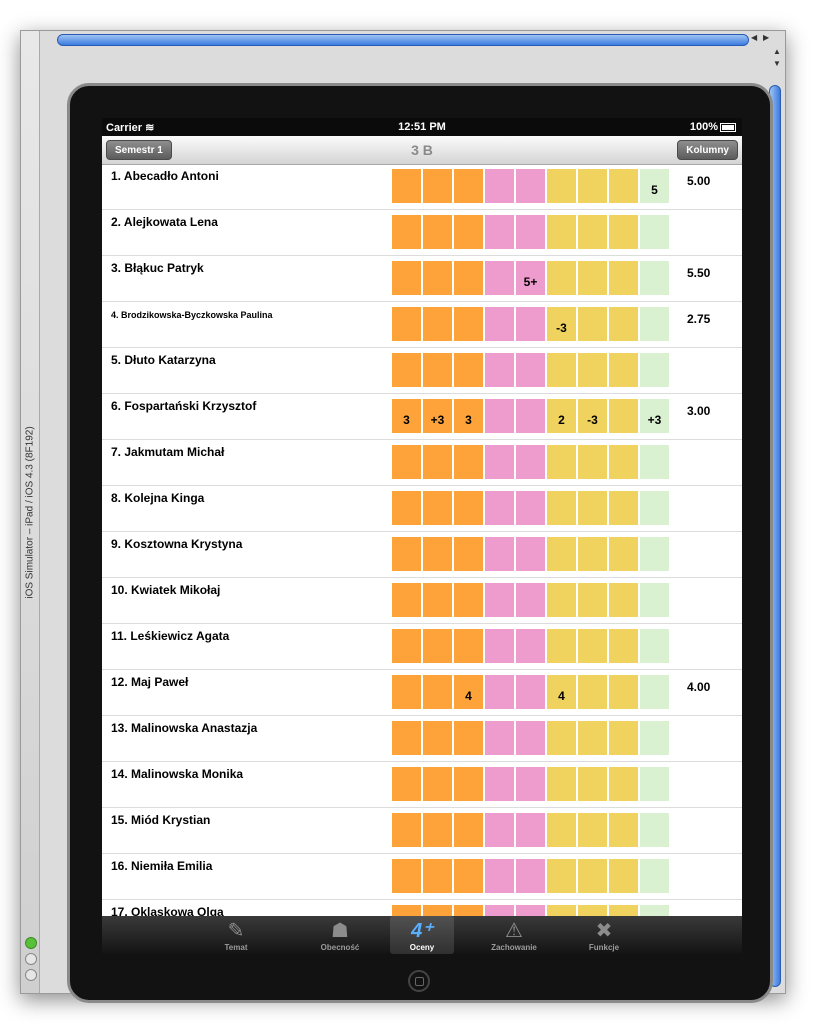 This screenshot has width=828, height=1024. I want to click on student-row: 9. Kosztowna Krystyna, so click(422, 555).